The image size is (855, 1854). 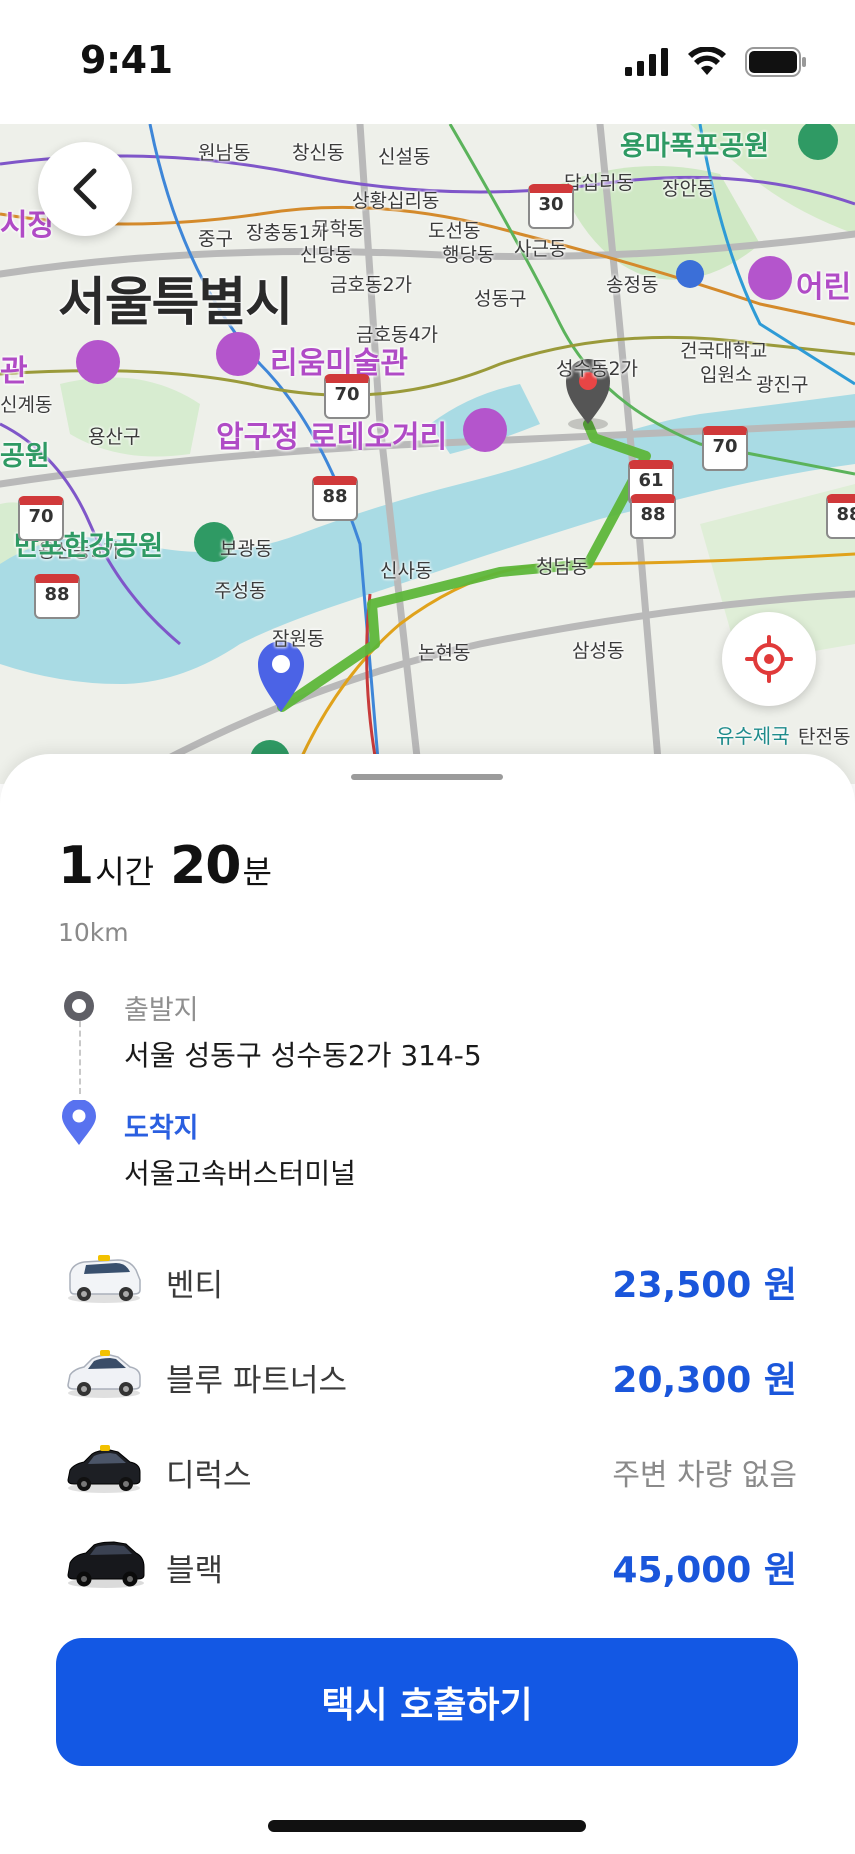 What do you see at coordinates (444, 653) in the screenshot?
I see `map-label: 논현동` at bounding box center [444, 653].